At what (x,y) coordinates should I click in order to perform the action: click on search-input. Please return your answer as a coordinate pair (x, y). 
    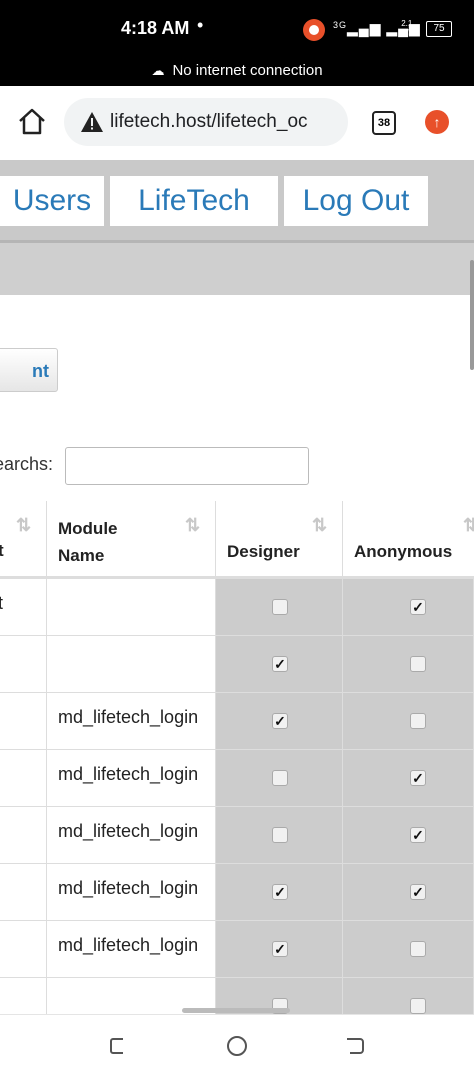
    Looking at the image, I should click on (187, 466).